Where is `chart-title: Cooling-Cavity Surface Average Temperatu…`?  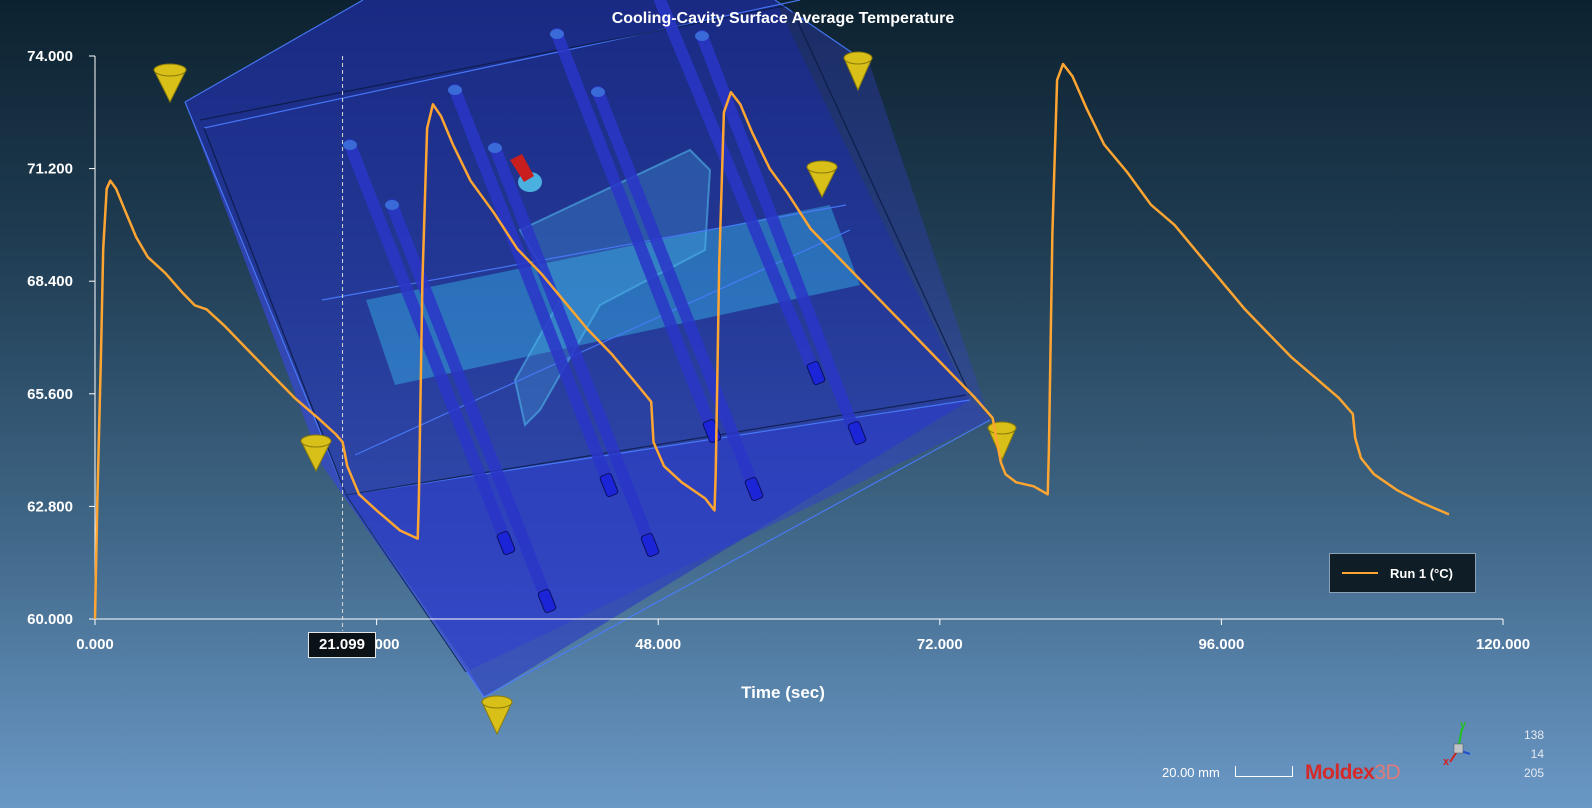 chart-title: Cooling-Cavity Surface Average Temperatu… is located at coordinates (783, 18).